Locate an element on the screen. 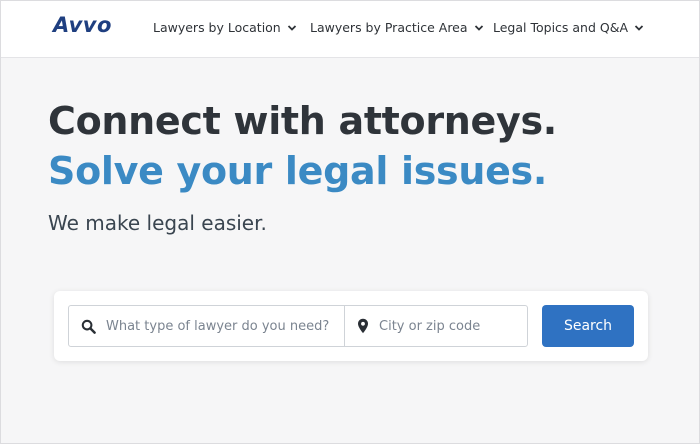  nav-label: Lawyers by Practice Area is located at coordinates (389, 27).